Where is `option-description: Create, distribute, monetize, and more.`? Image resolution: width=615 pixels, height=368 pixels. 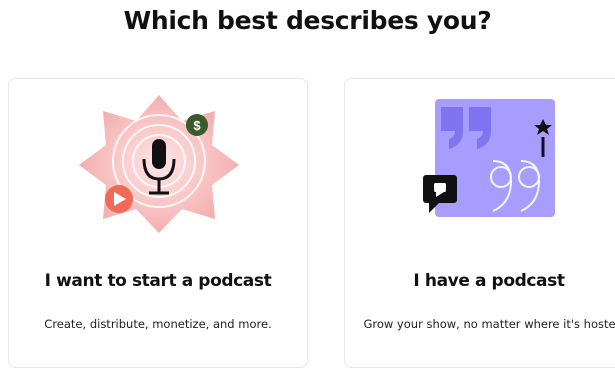
option-description: Create, distribute, monetize, and more. is located at coordinates (158, 324).